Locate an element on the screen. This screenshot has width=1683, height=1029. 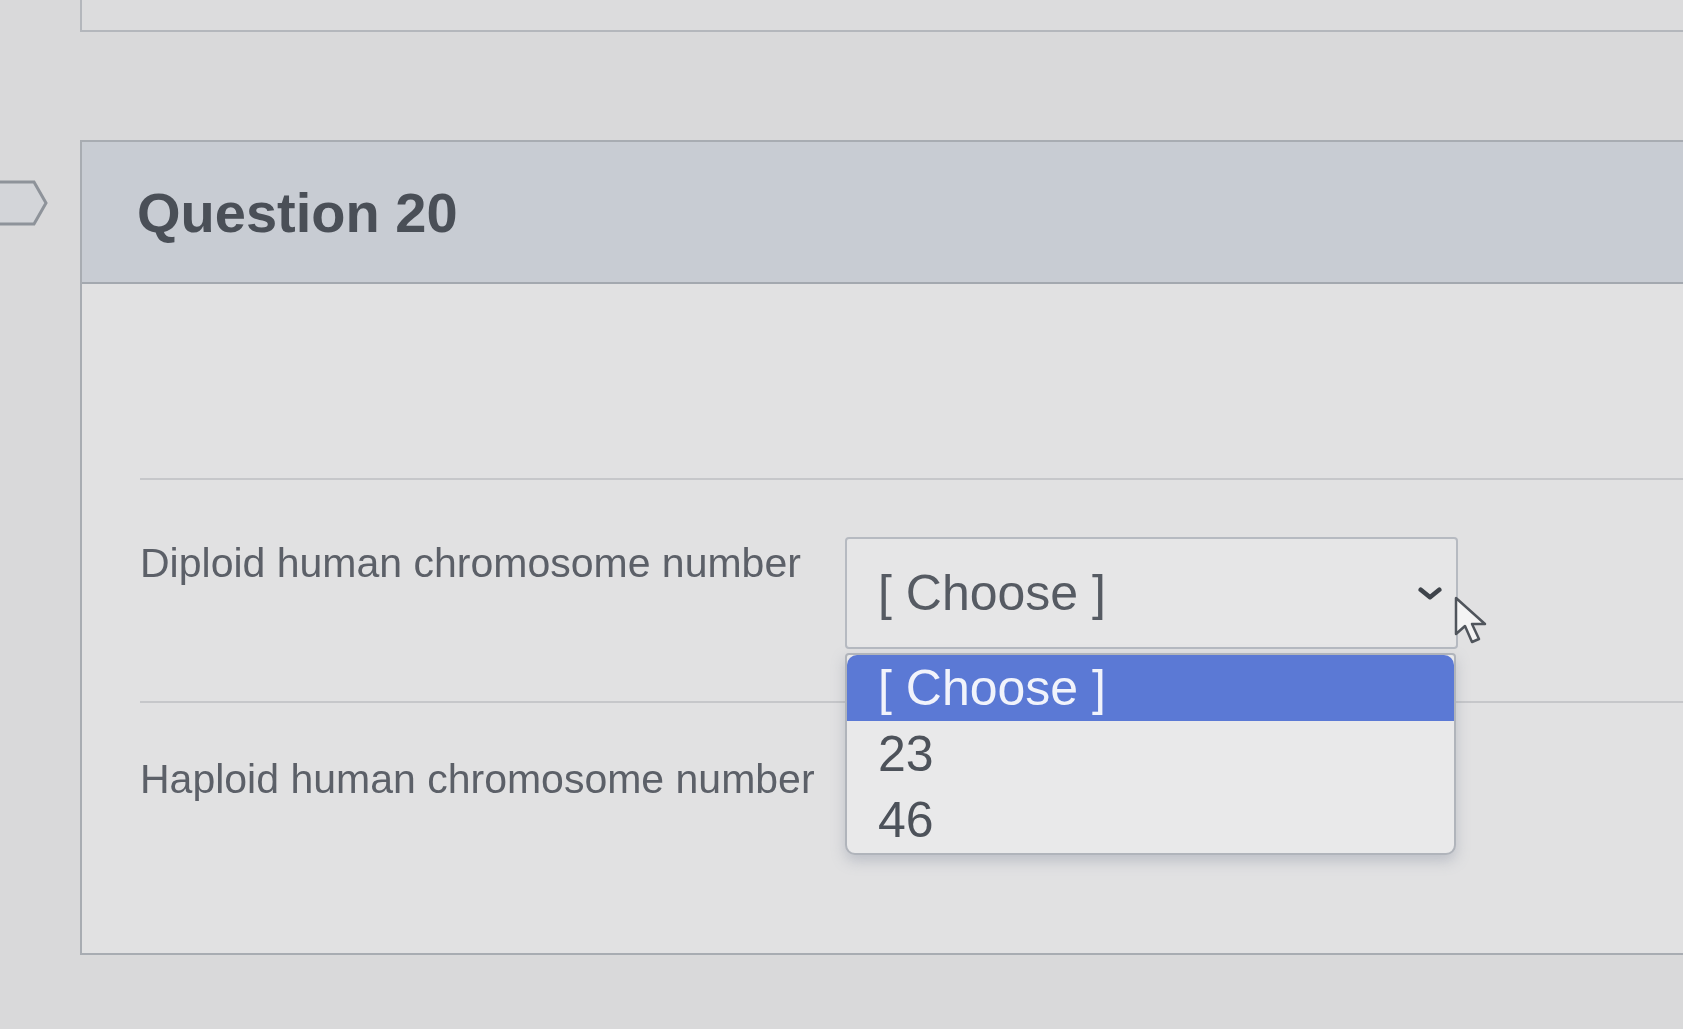
answer-label: Haploid human chromosome number is located at coordinates (478, 779).